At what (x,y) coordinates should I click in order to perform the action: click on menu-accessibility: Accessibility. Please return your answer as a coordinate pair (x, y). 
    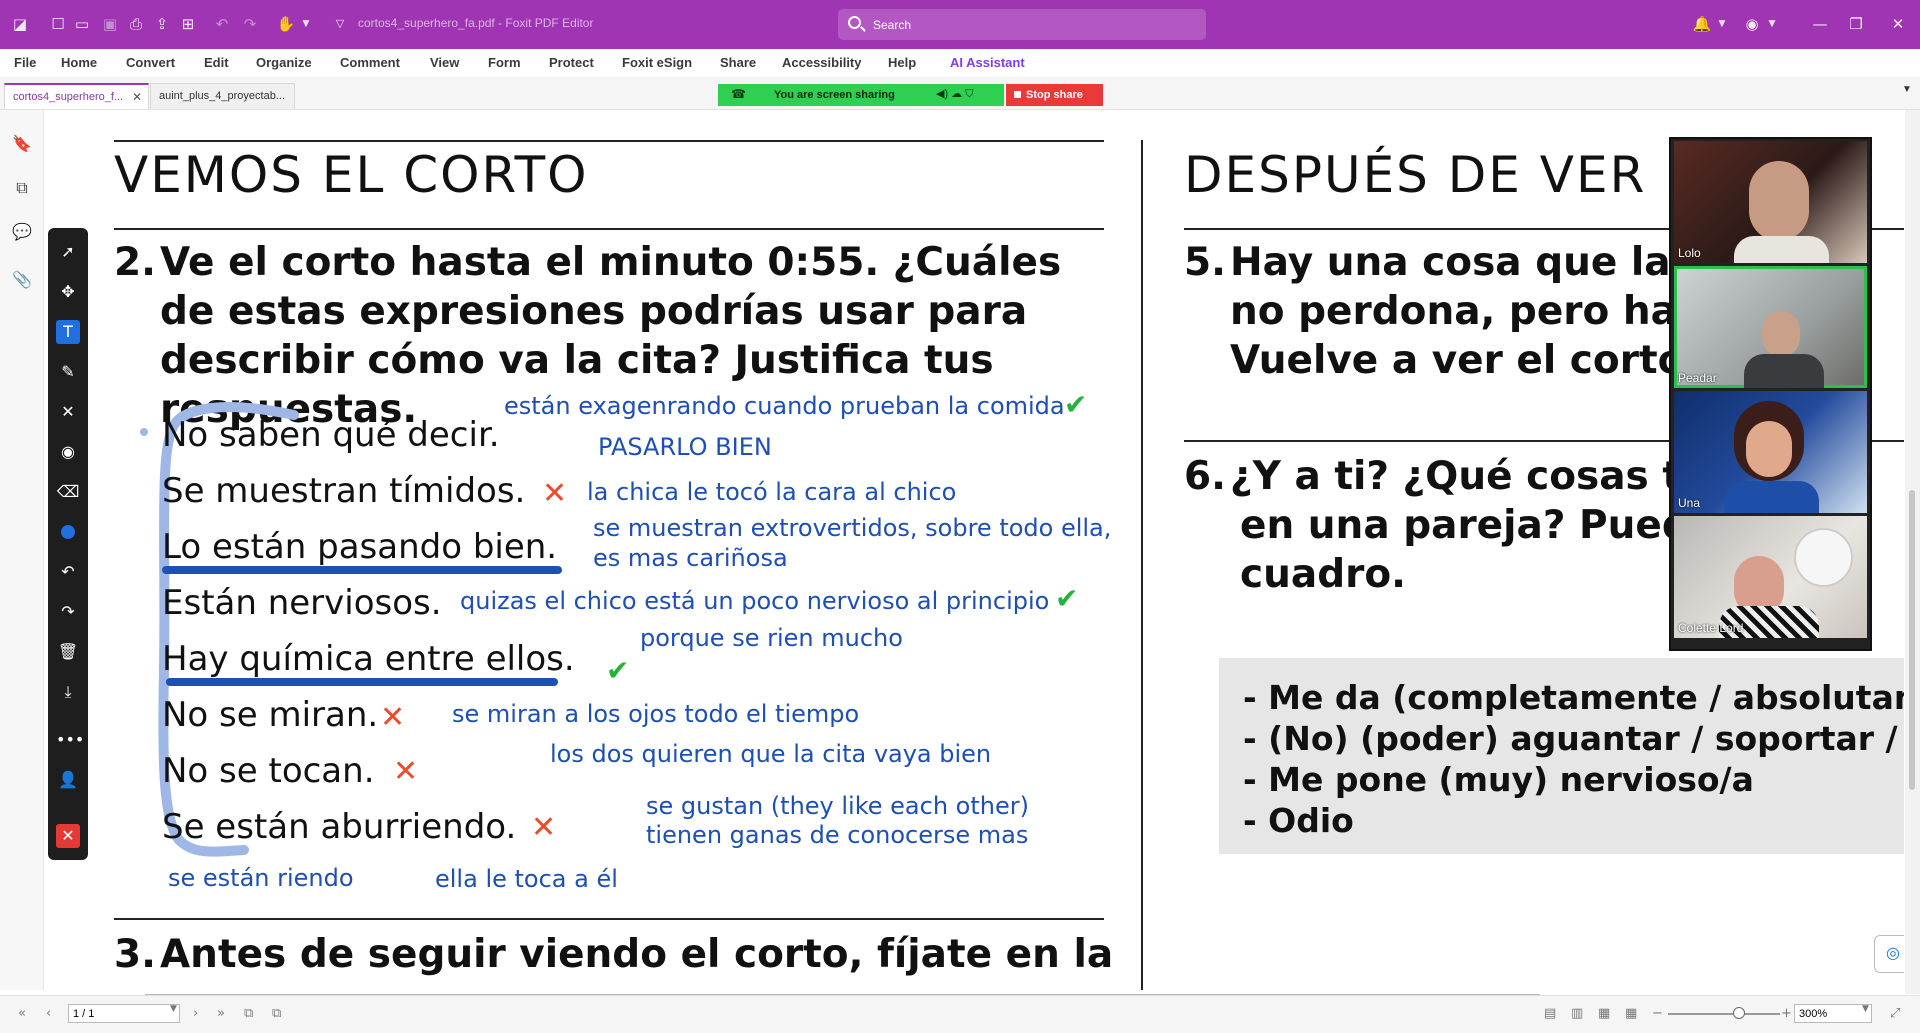
    Looking at the image, I should click on (822, 62).